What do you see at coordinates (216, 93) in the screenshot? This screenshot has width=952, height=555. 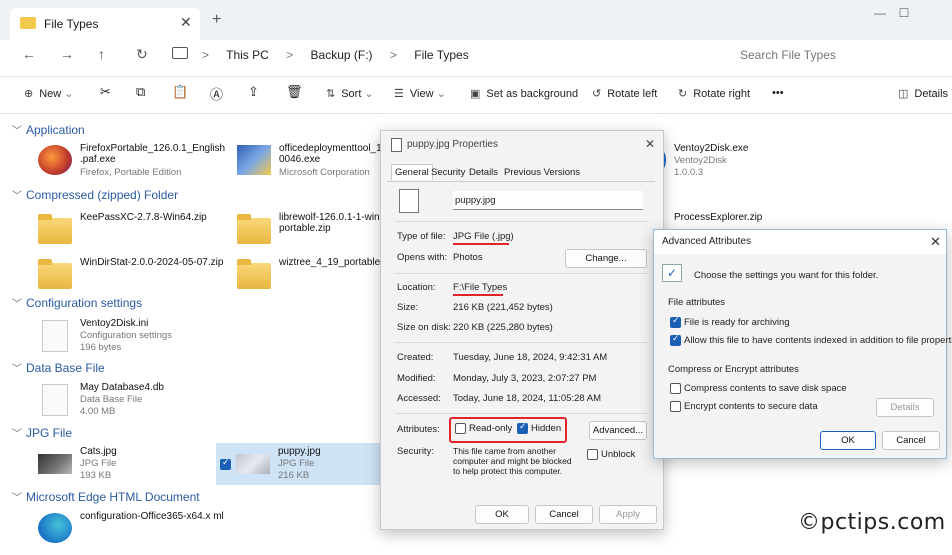 I see `rename-icon: Ⓐ` at bounding box center [216, 93].